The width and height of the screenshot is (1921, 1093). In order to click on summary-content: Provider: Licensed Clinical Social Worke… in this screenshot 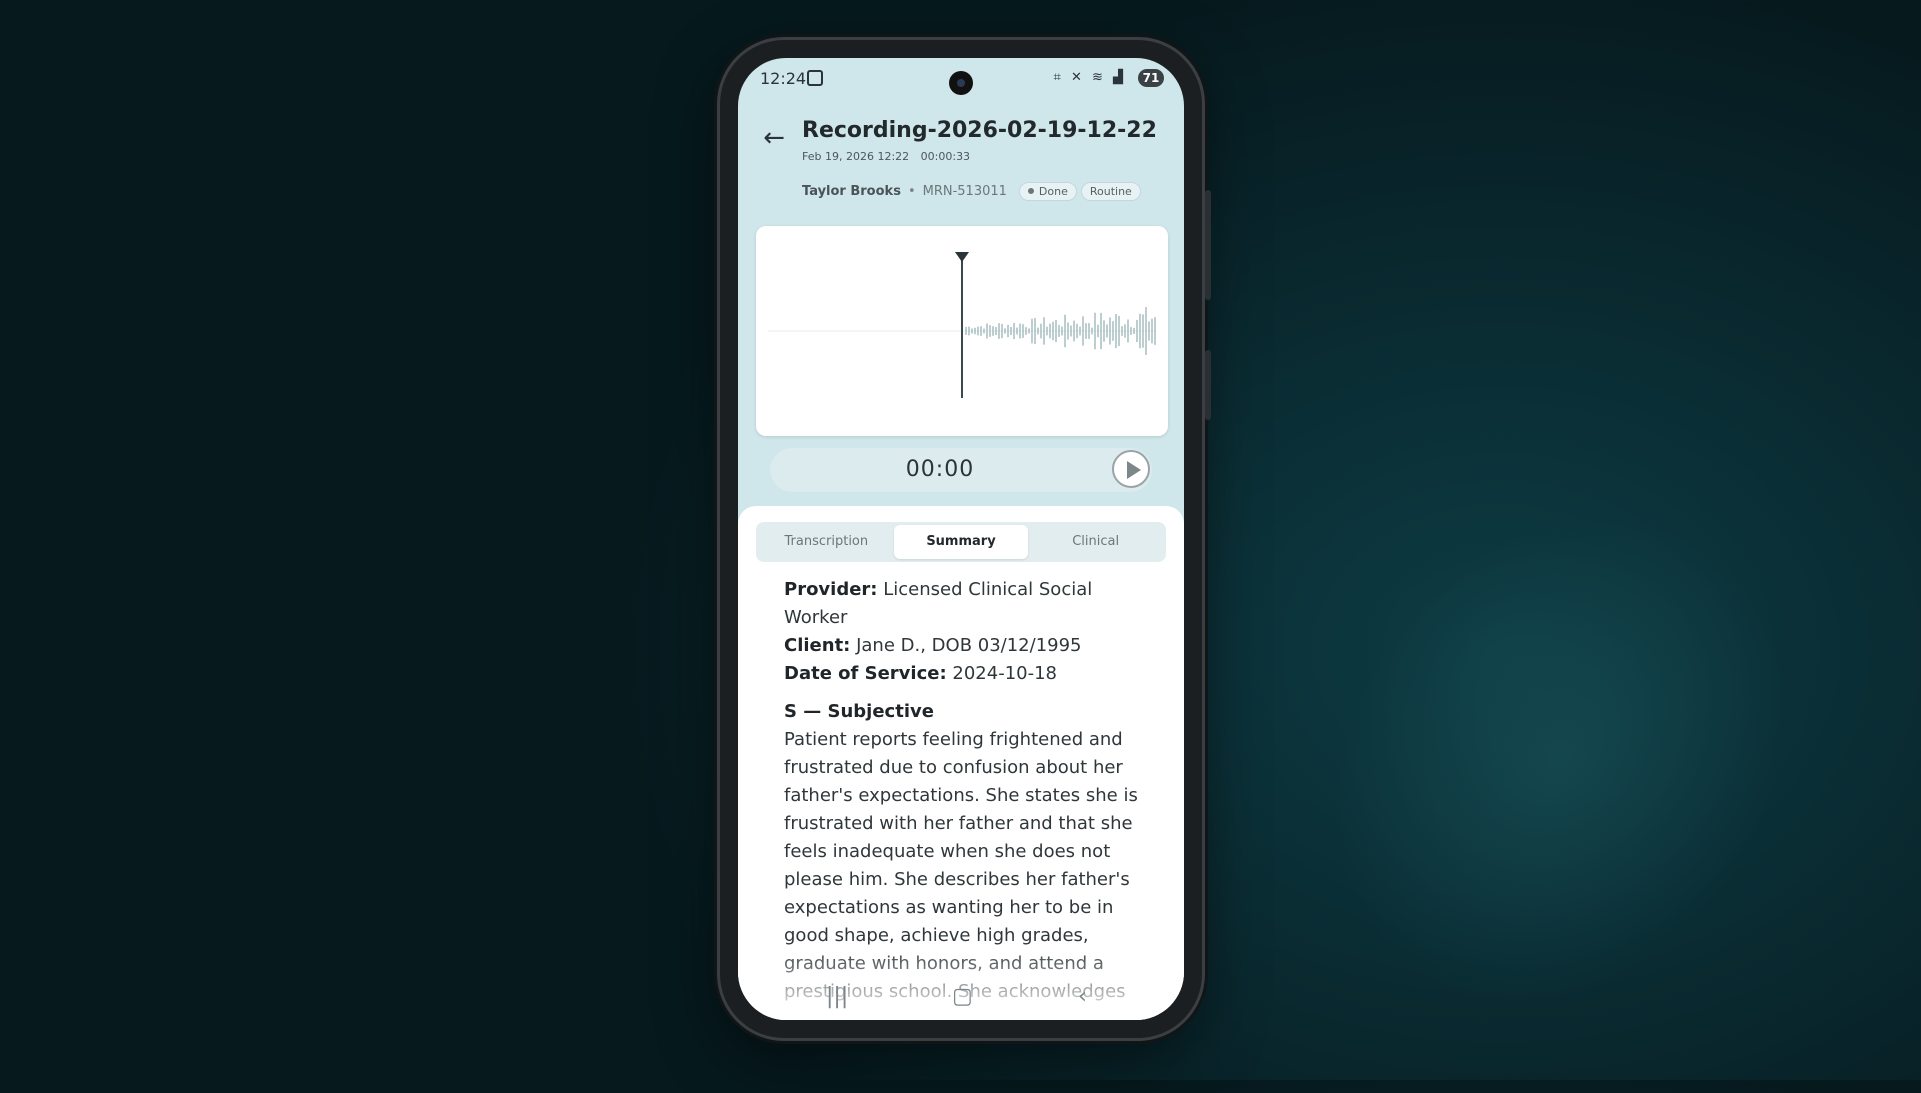, I will do `click(962, 791)`.